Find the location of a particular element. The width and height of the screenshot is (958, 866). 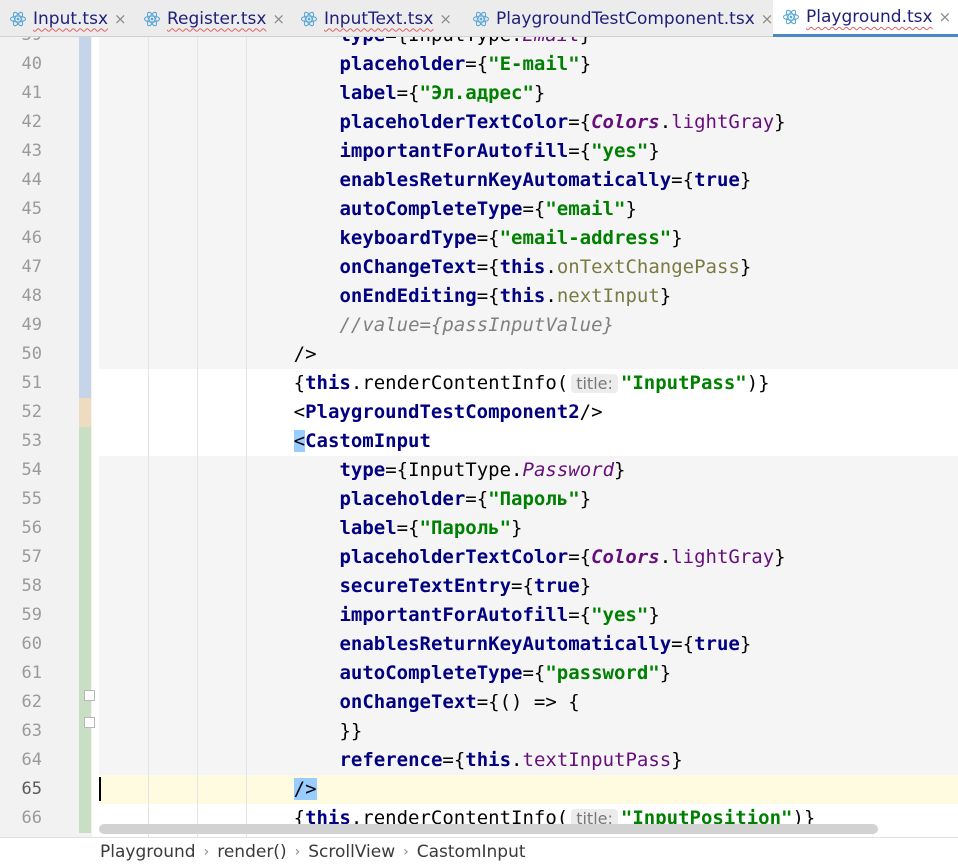

code-line: 59 importantForAutofill={"yes"} is located at coordinates (479, 615).